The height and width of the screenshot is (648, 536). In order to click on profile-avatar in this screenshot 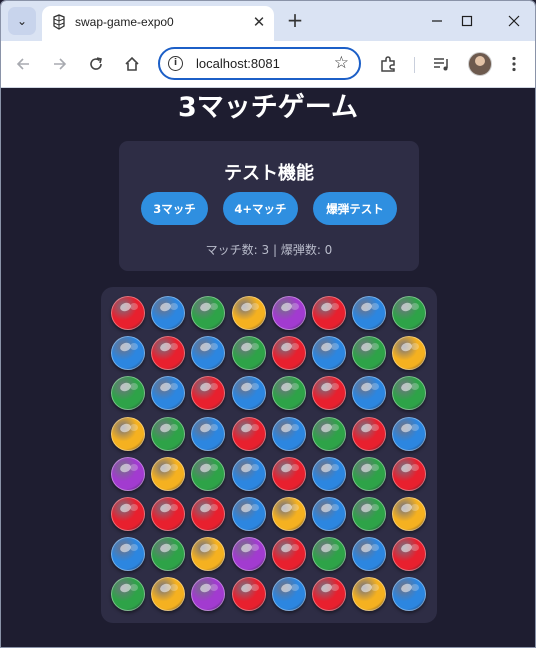, I will do `click(480, 64)`.